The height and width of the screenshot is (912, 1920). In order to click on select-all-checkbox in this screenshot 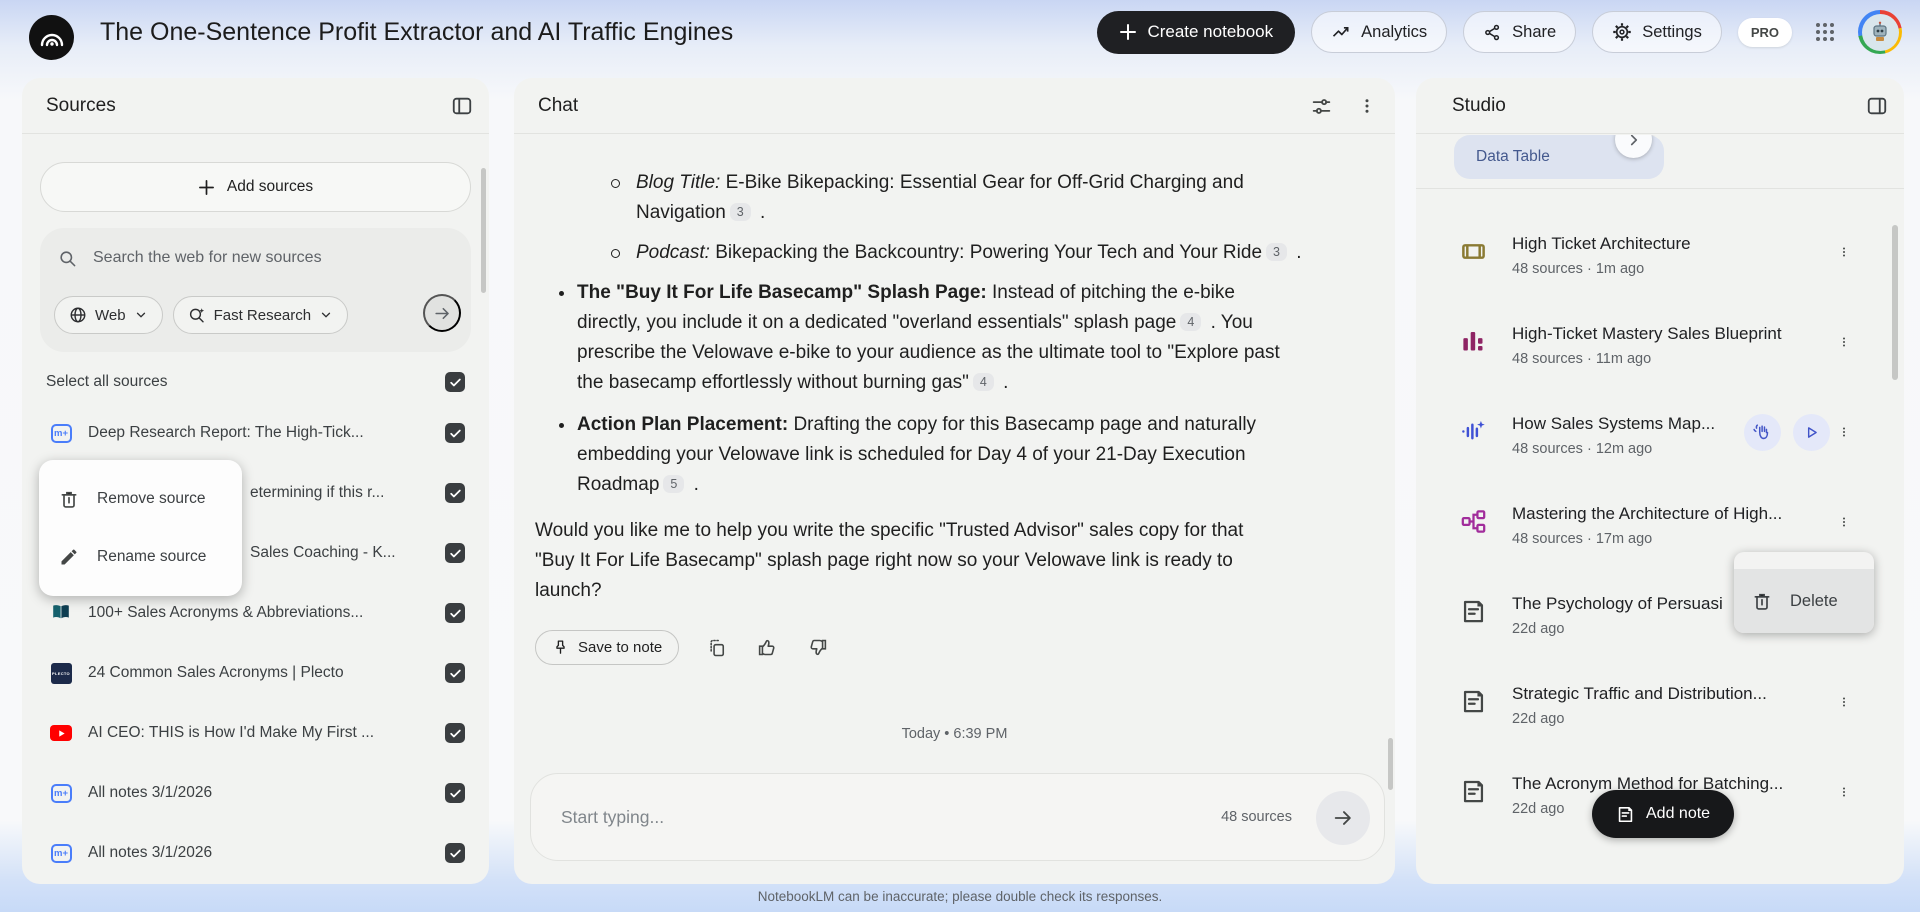, I will do `click(455, 382)`.